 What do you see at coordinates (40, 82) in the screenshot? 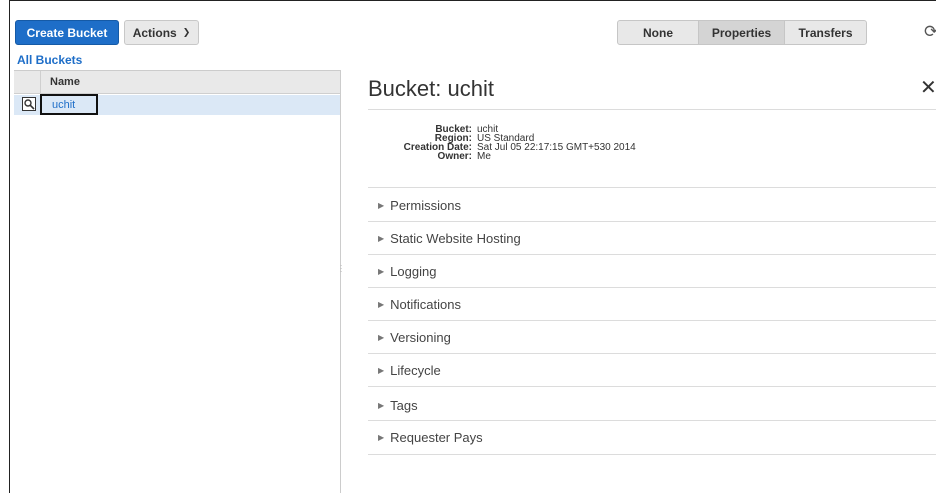
I see `column-divider` at bounding box center [40, 82].